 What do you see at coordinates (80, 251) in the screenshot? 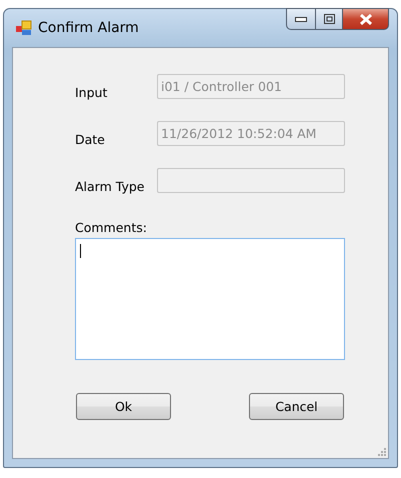
I see `text-cursor` at bounding box center [80, 251].